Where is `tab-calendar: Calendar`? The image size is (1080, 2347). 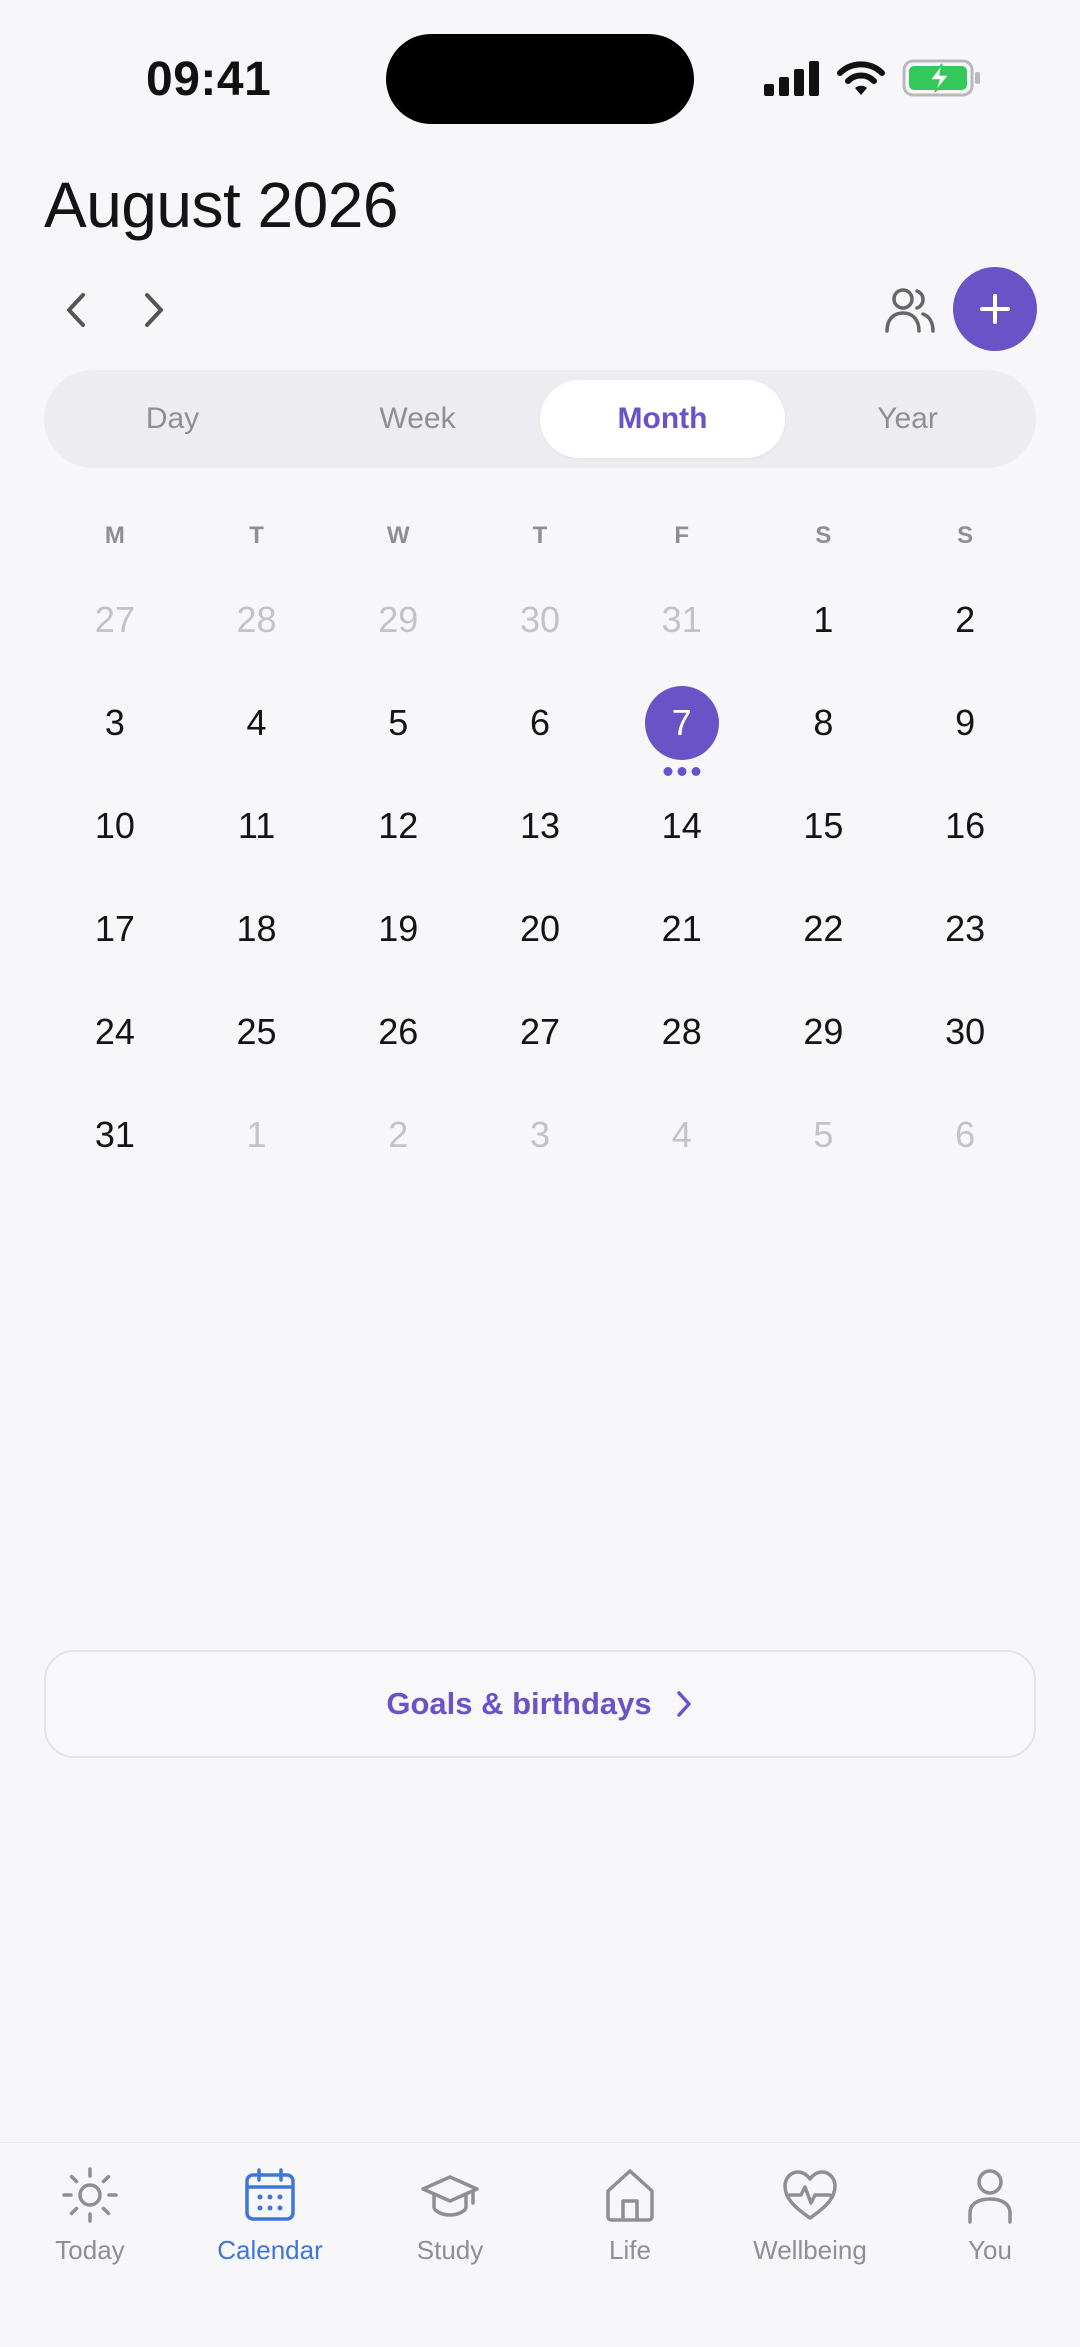
tab-calendar: Calendar is located at coordinates (270, 2245).